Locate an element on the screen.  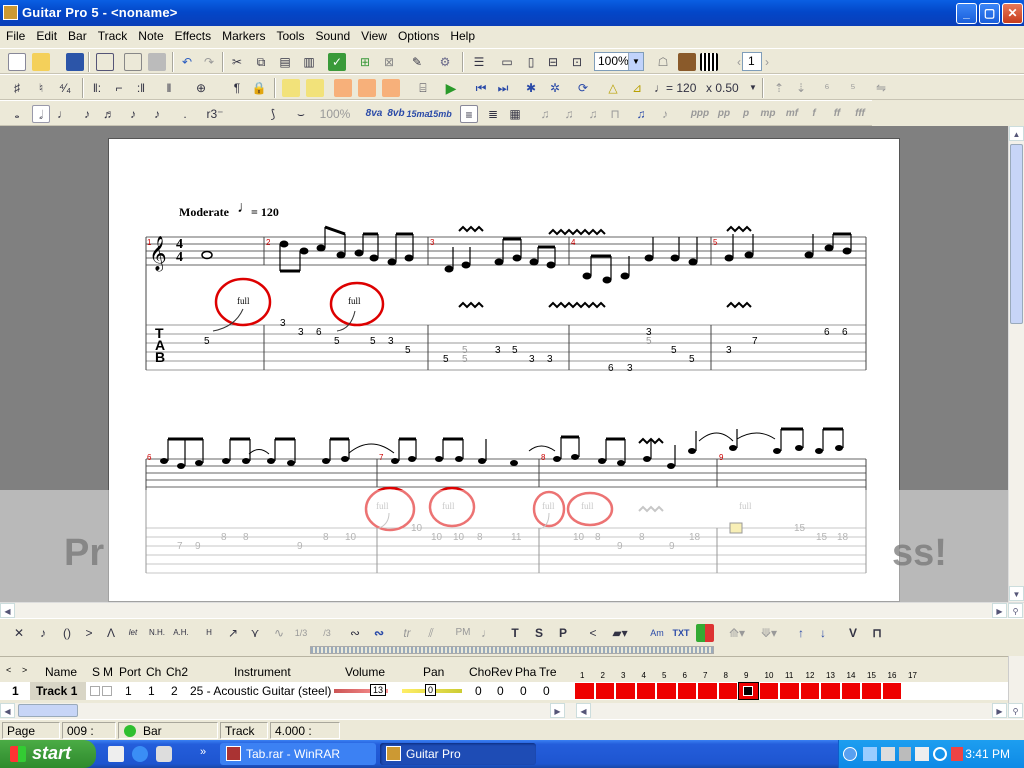
dynamic-pp: pp is located at coordinates (724, 114).